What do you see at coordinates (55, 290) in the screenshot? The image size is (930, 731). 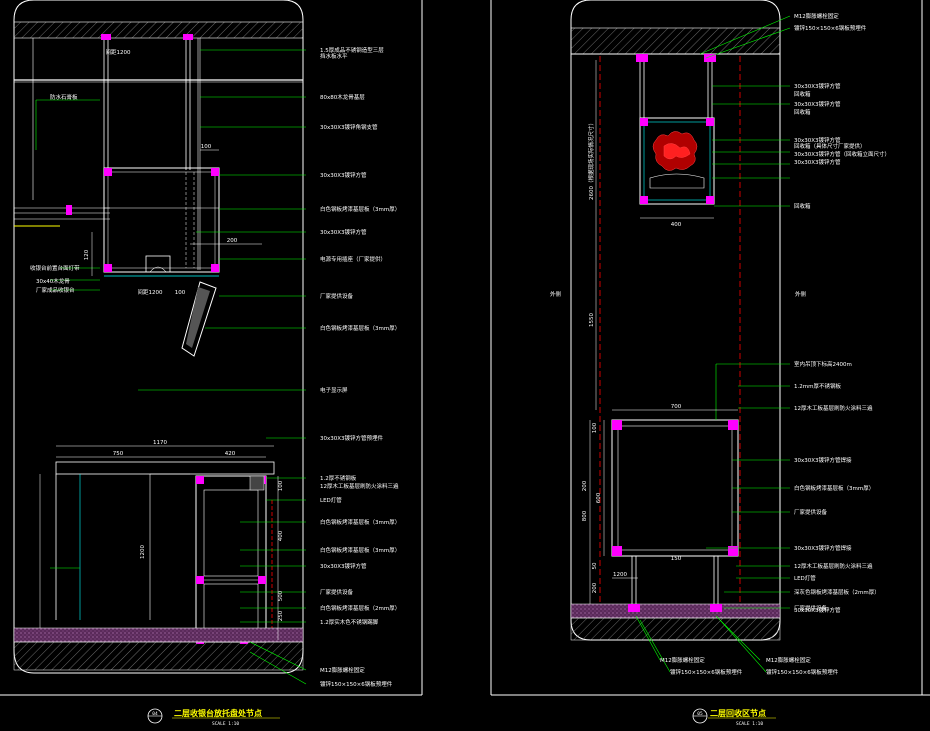 I see `detail-a-side-label: 厂家成品收银台` at bounding box center [55, 290].